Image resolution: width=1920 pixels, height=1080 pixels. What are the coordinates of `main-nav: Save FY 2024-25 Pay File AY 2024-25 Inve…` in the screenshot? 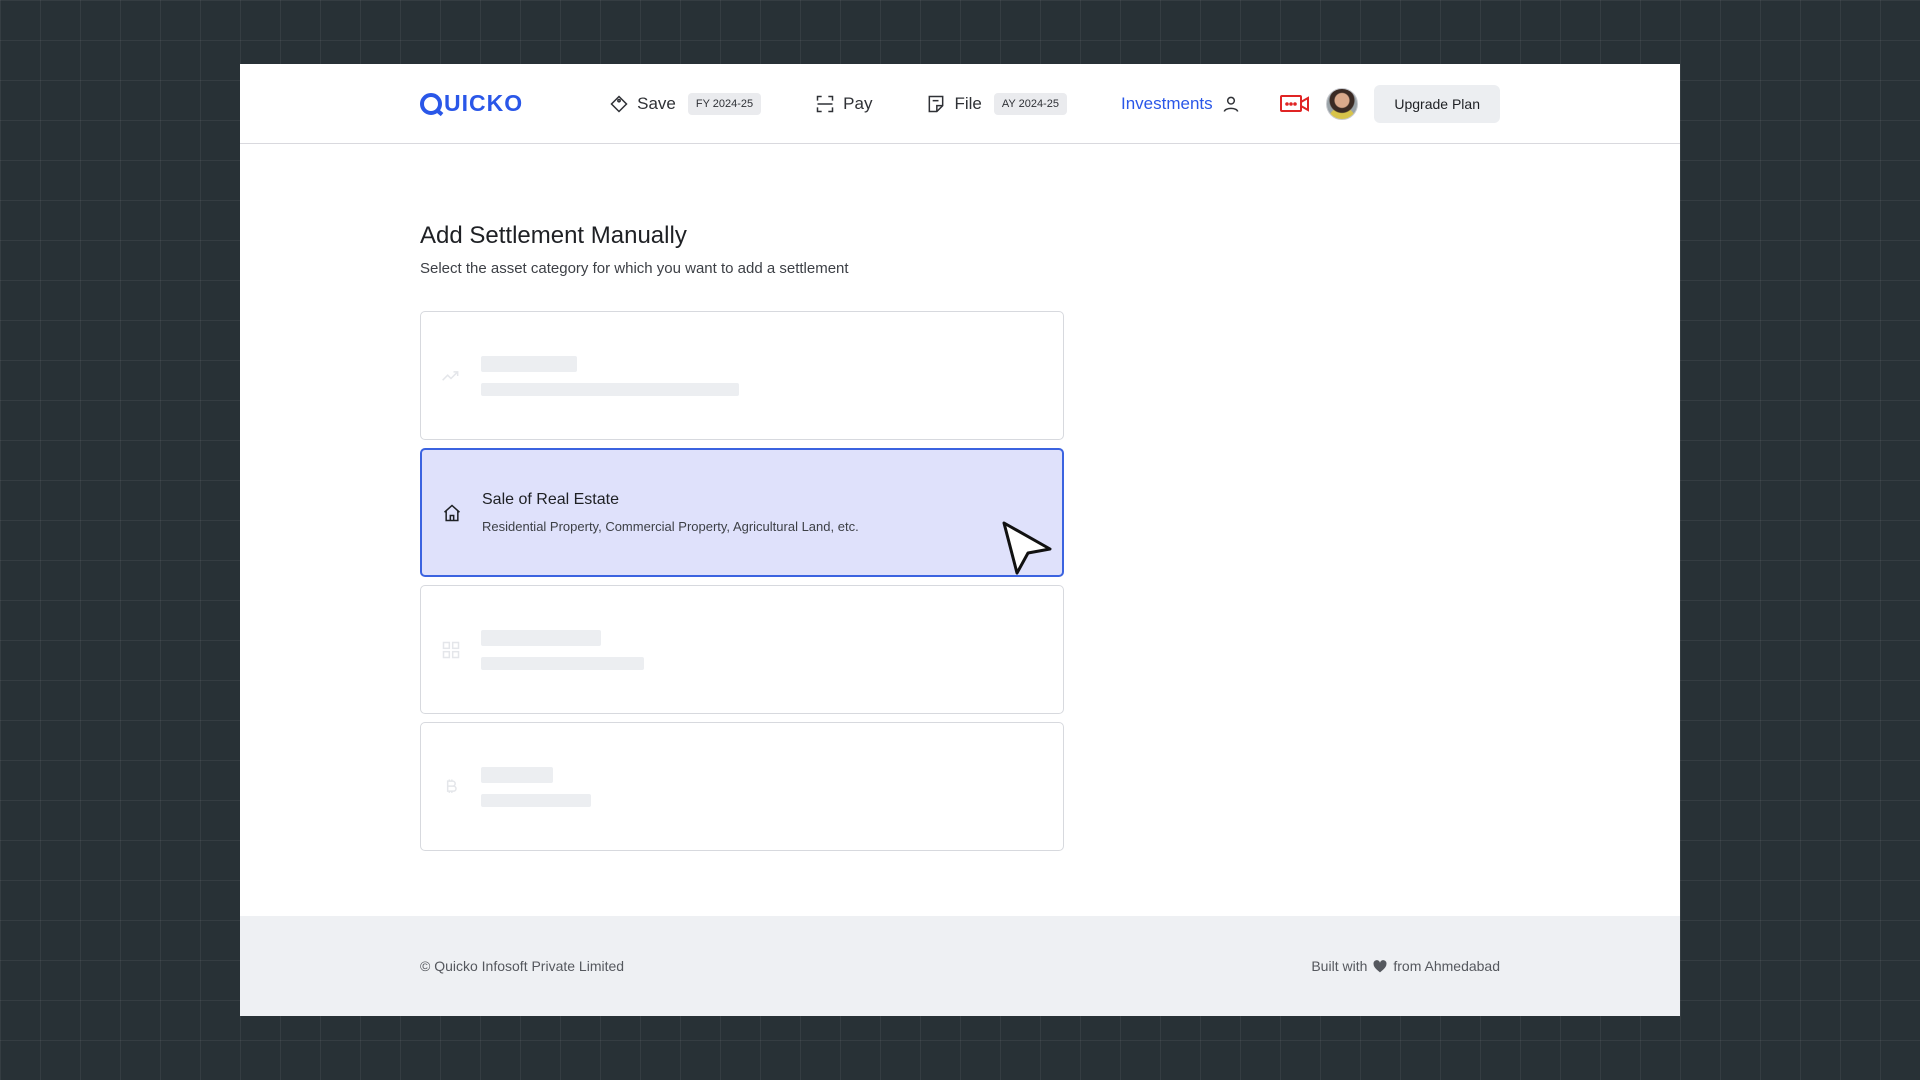 It's located at (952, 103).